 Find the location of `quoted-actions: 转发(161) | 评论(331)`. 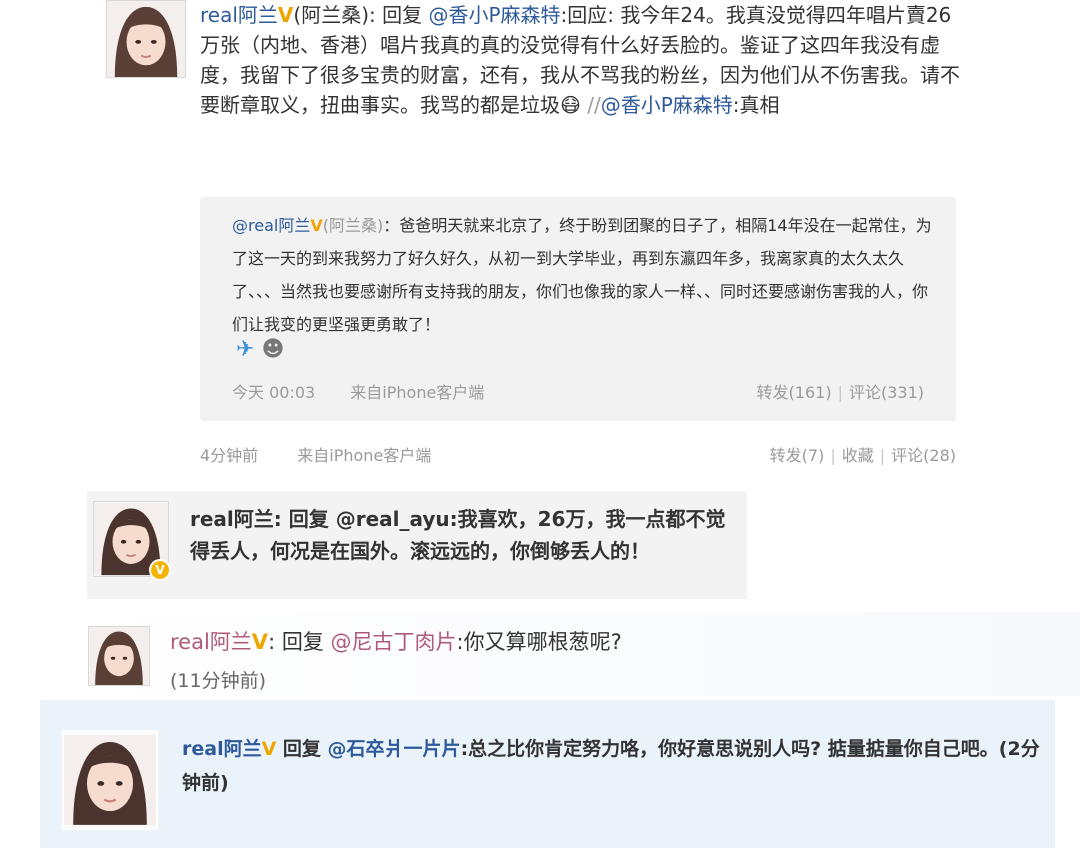

quoted-actions: 转发(161) | 评论(331) is located at coordinates (840, 391).